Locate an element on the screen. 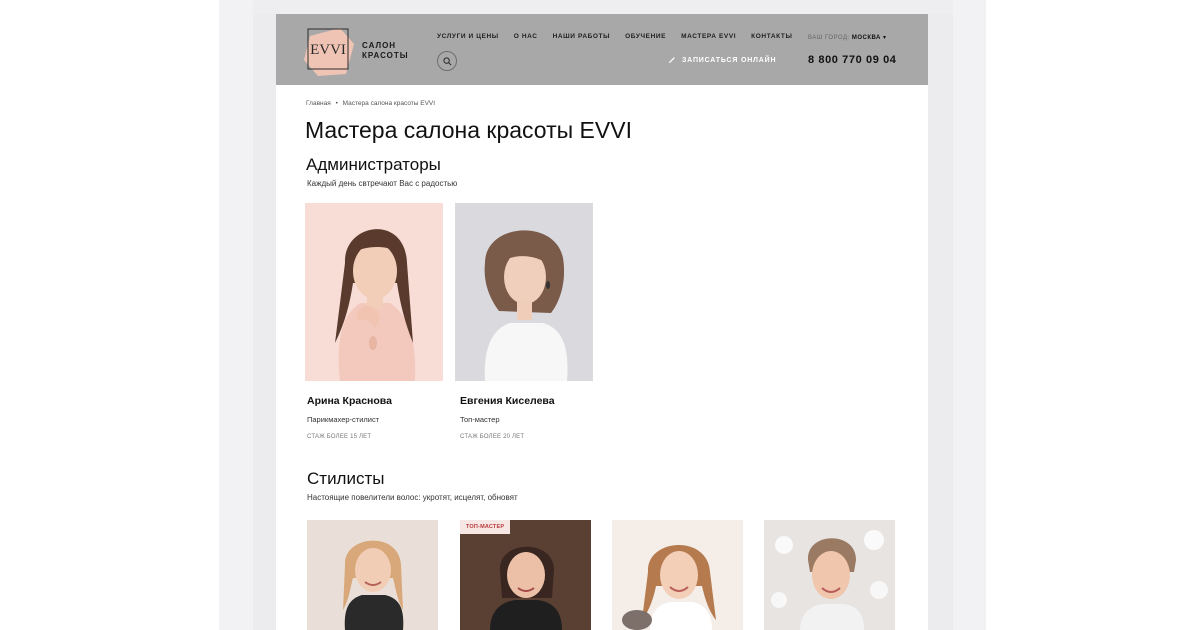  pencil-icon is located at coordinates (671, 60).